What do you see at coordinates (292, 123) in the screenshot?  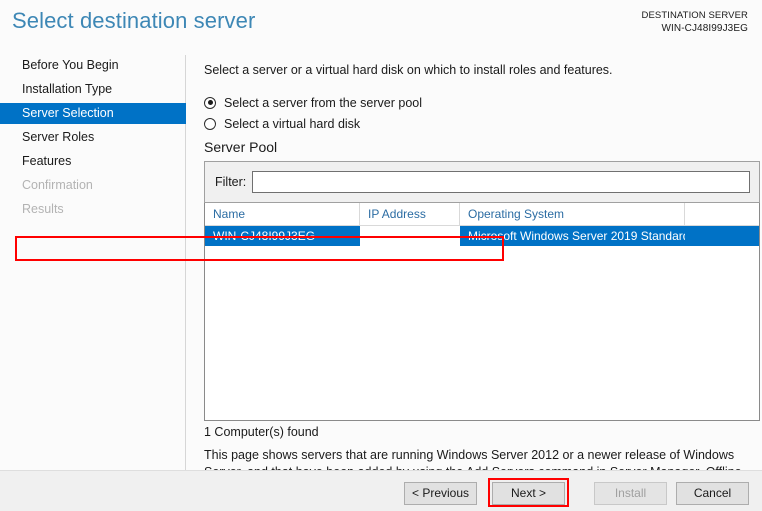 I see `radio-label-virtual-hard-disk: Select a virtual hard disk` at bounding box center [292, 123].